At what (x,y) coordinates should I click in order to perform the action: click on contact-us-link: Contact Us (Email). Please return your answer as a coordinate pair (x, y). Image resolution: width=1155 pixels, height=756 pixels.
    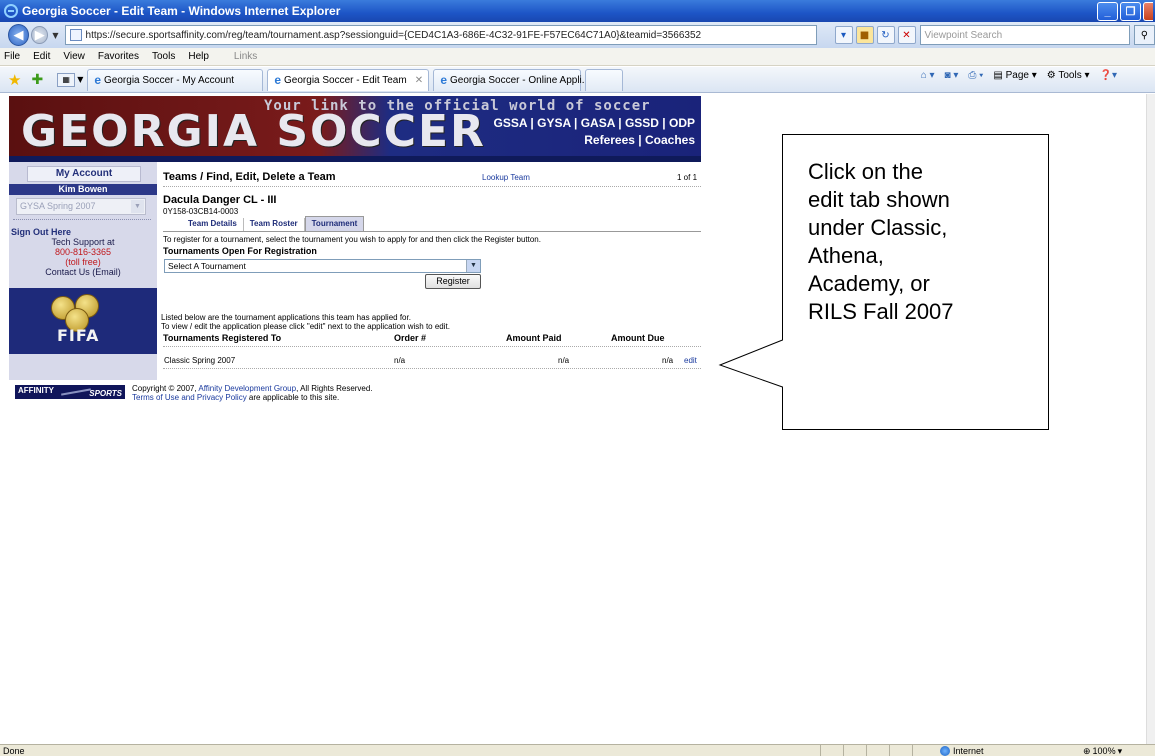
    Looking at the image, I should click on (83, 272).